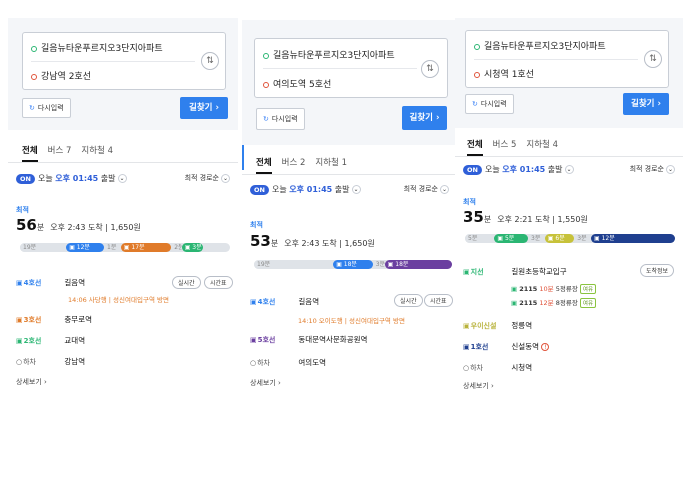 Image resolution: width=693 pixels, height=491 pixels. Describe the element at coordinates (525, 217) in the screenshot. I see `route-summary: 35분 오후 2:21 도착 | 1,550원` at that location.